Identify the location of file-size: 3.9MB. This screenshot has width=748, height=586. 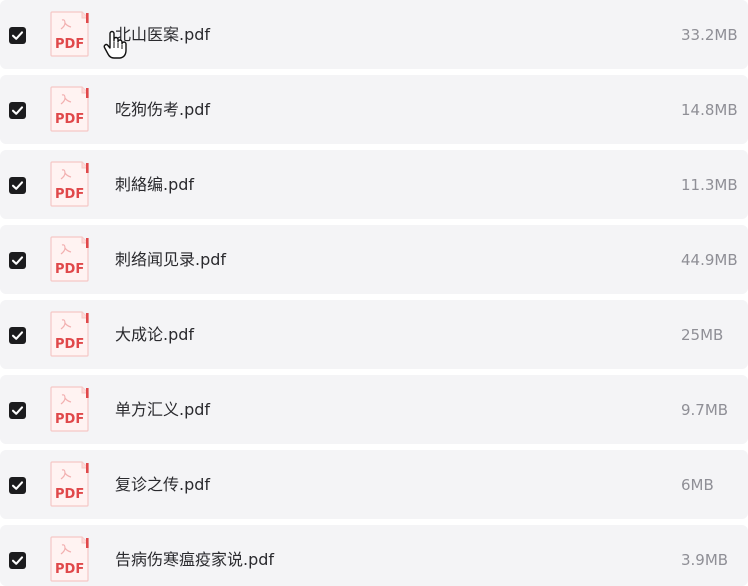
(705, 560).